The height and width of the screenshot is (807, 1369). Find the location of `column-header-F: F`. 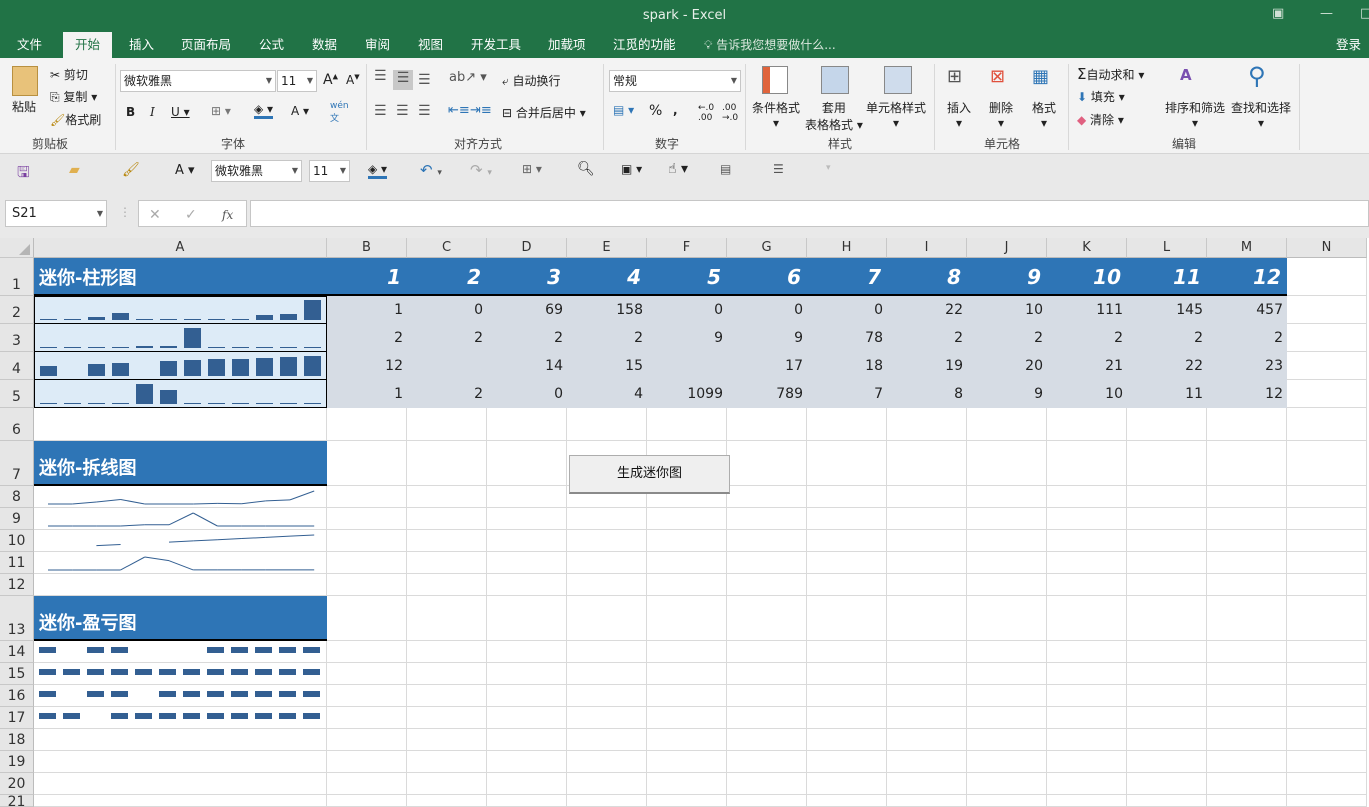

column-header-F: F is located at coordinates (687, 248).